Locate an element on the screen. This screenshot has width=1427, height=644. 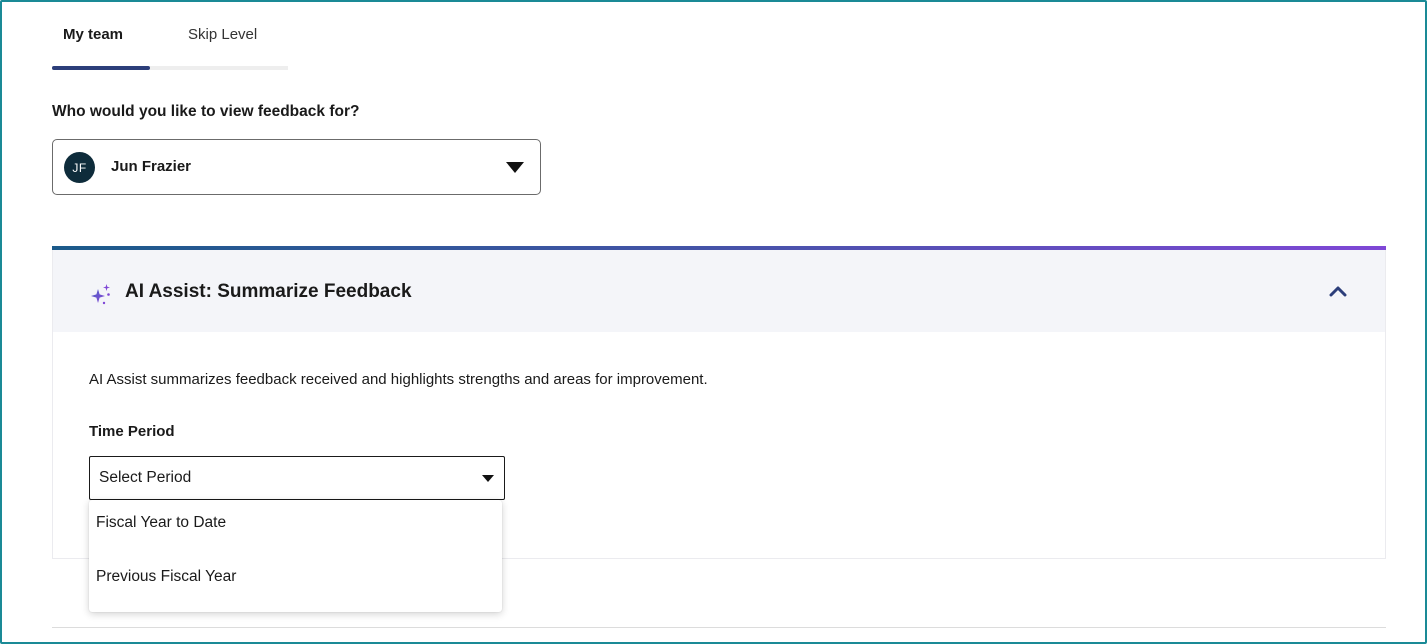
menu-item-previous-fiscal-year: Previous Fiscal Year is located at coordinates (295, 579).